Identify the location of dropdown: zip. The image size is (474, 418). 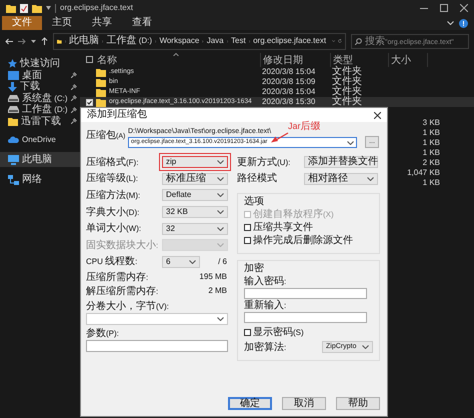
(195, 162).